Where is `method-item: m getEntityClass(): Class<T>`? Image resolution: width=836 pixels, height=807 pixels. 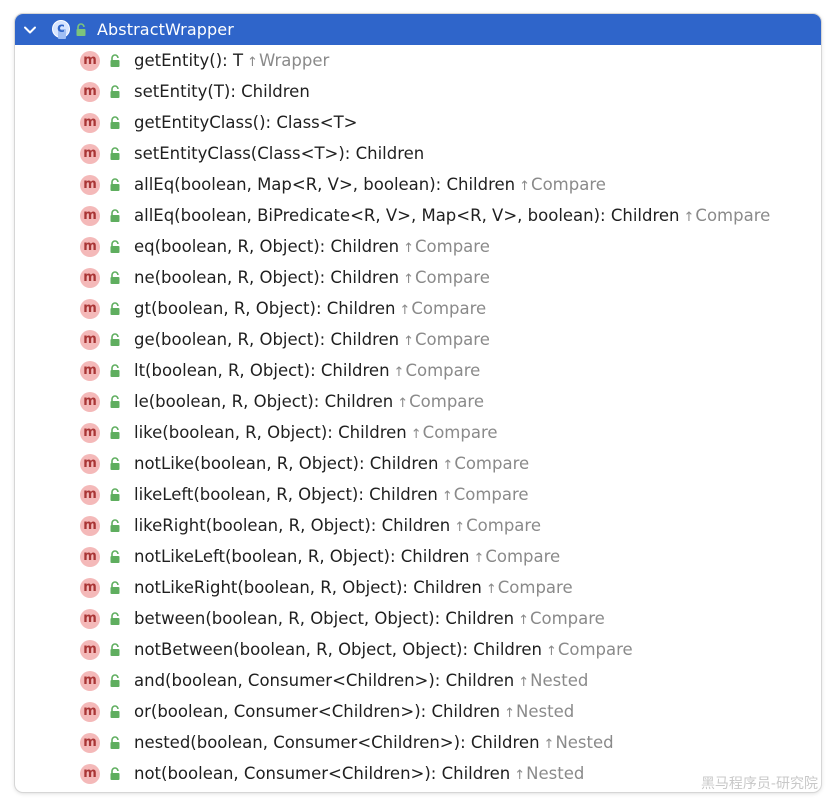 method-item: m getEntityClass(): Class<T> is located at coordinates (418, 122).